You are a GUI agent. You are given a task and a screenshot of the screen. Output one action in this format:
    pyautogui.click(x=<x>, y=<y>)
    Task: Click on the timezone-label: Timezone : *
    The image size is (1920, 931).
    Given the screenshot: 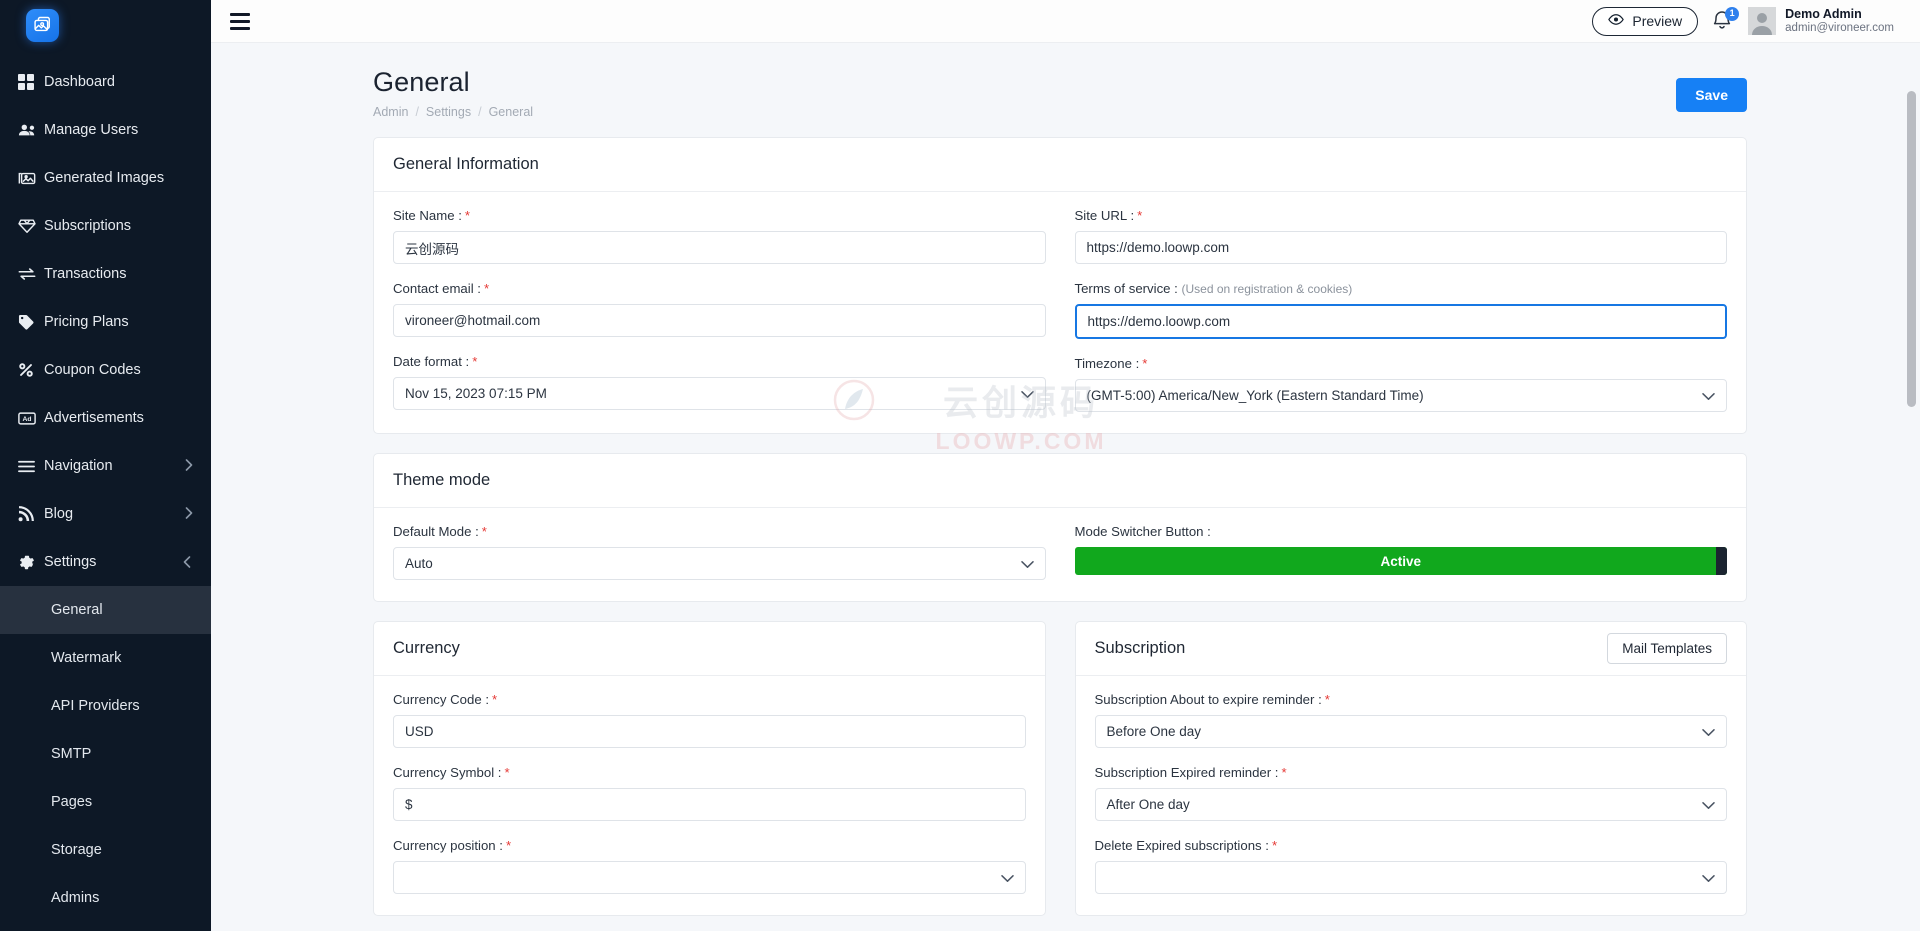 What is the action you would take?
    pyautogui.click(x=1401, y=363)
    